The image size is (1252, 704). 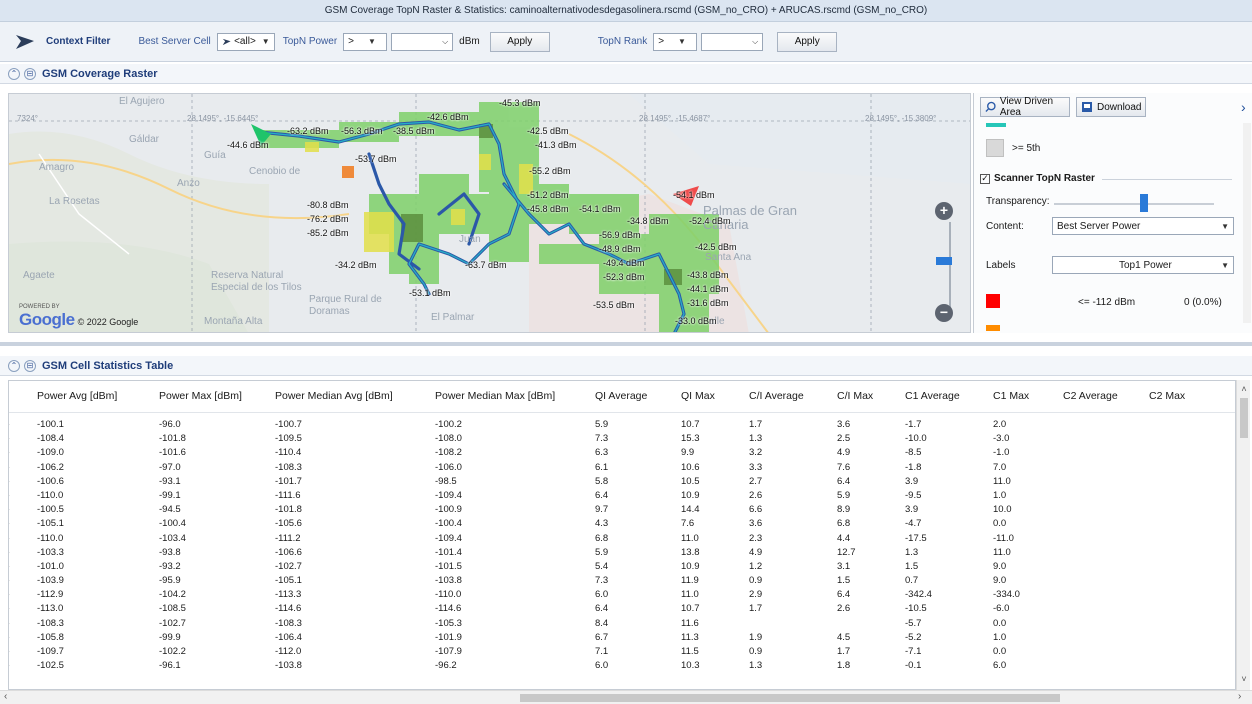 What do you see at coordinates (990, 106) in the screenshot?
I see `driven-area-icon` at bounding box center [990, 106].